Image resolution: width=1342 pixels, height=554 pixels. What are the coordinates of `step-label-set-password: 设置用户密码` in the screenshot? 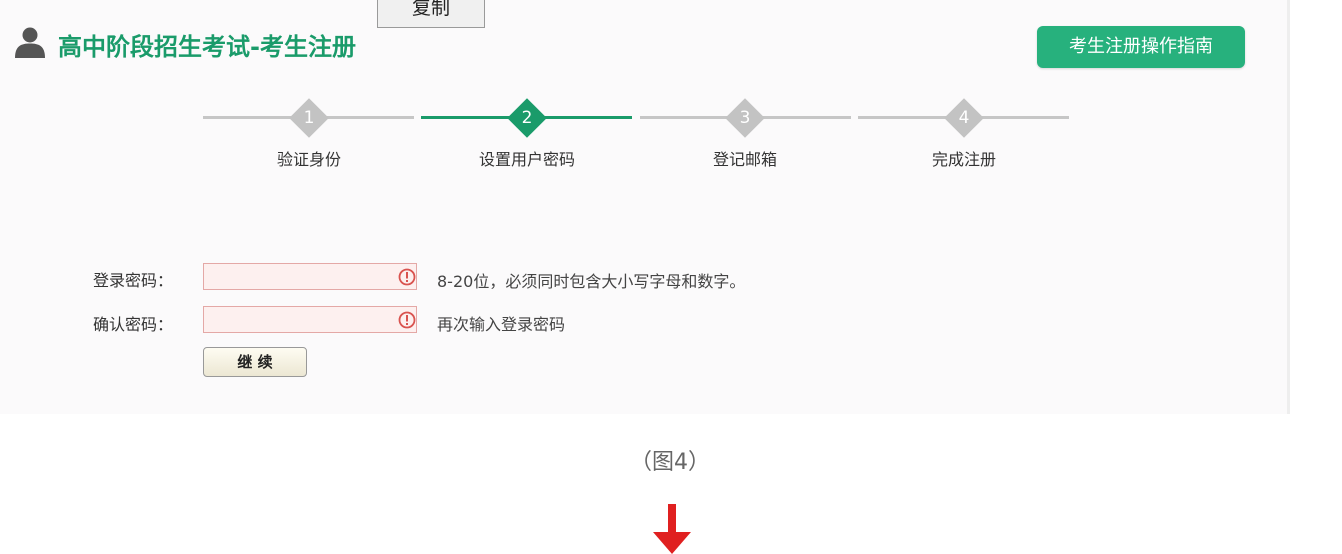 It's located at (526, 159).